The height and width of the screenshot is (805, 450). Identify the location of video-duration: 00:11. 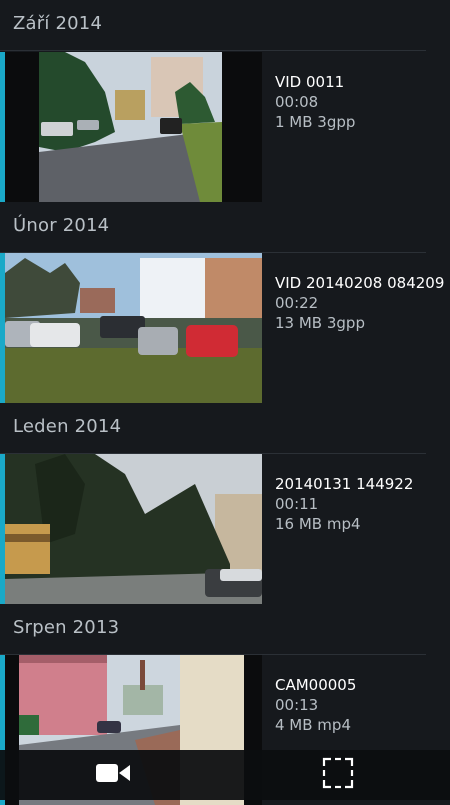
(297, 504).